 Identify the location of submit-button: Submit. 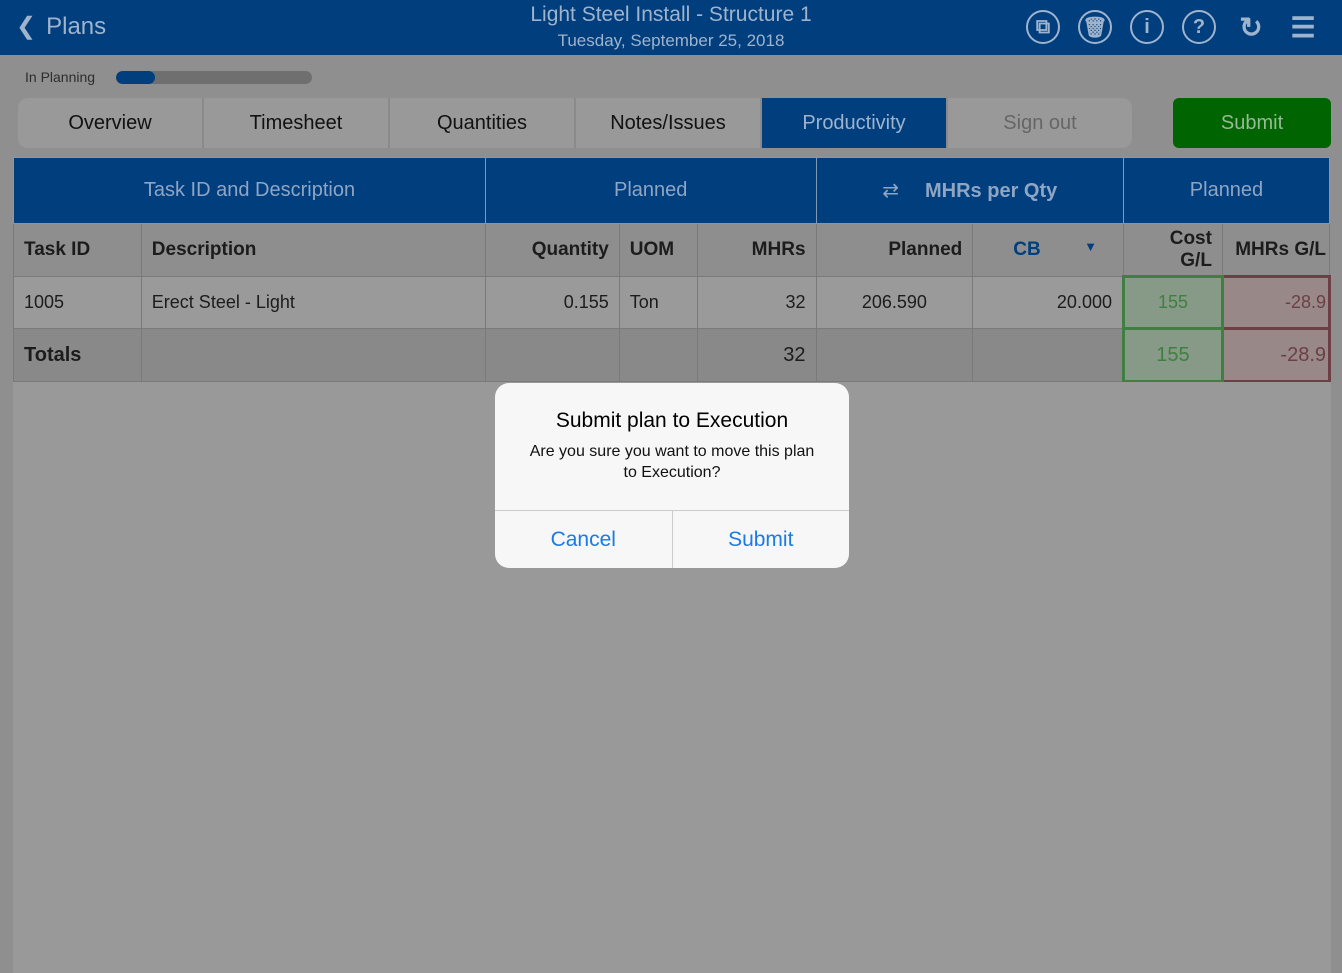
(1252, 123).